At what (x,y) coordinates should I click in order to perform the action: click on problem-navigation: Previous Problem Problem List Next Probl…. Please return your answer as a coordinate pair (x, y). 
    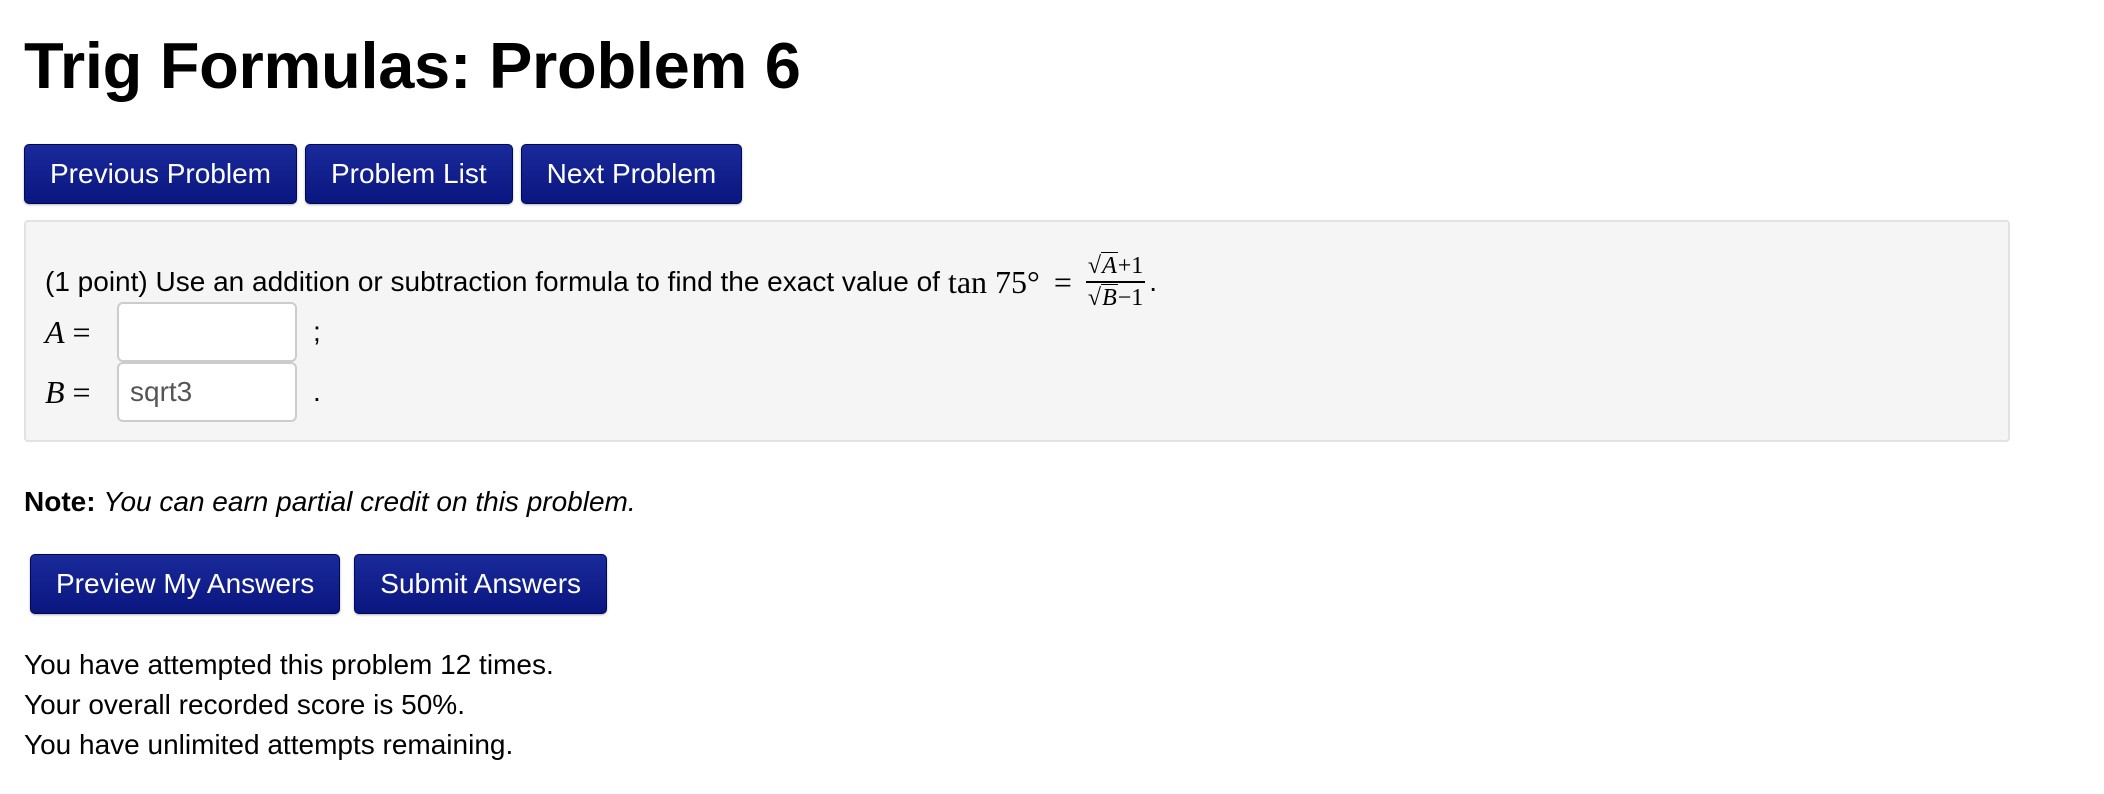
    Looking at the image, I should click on (383, 174).